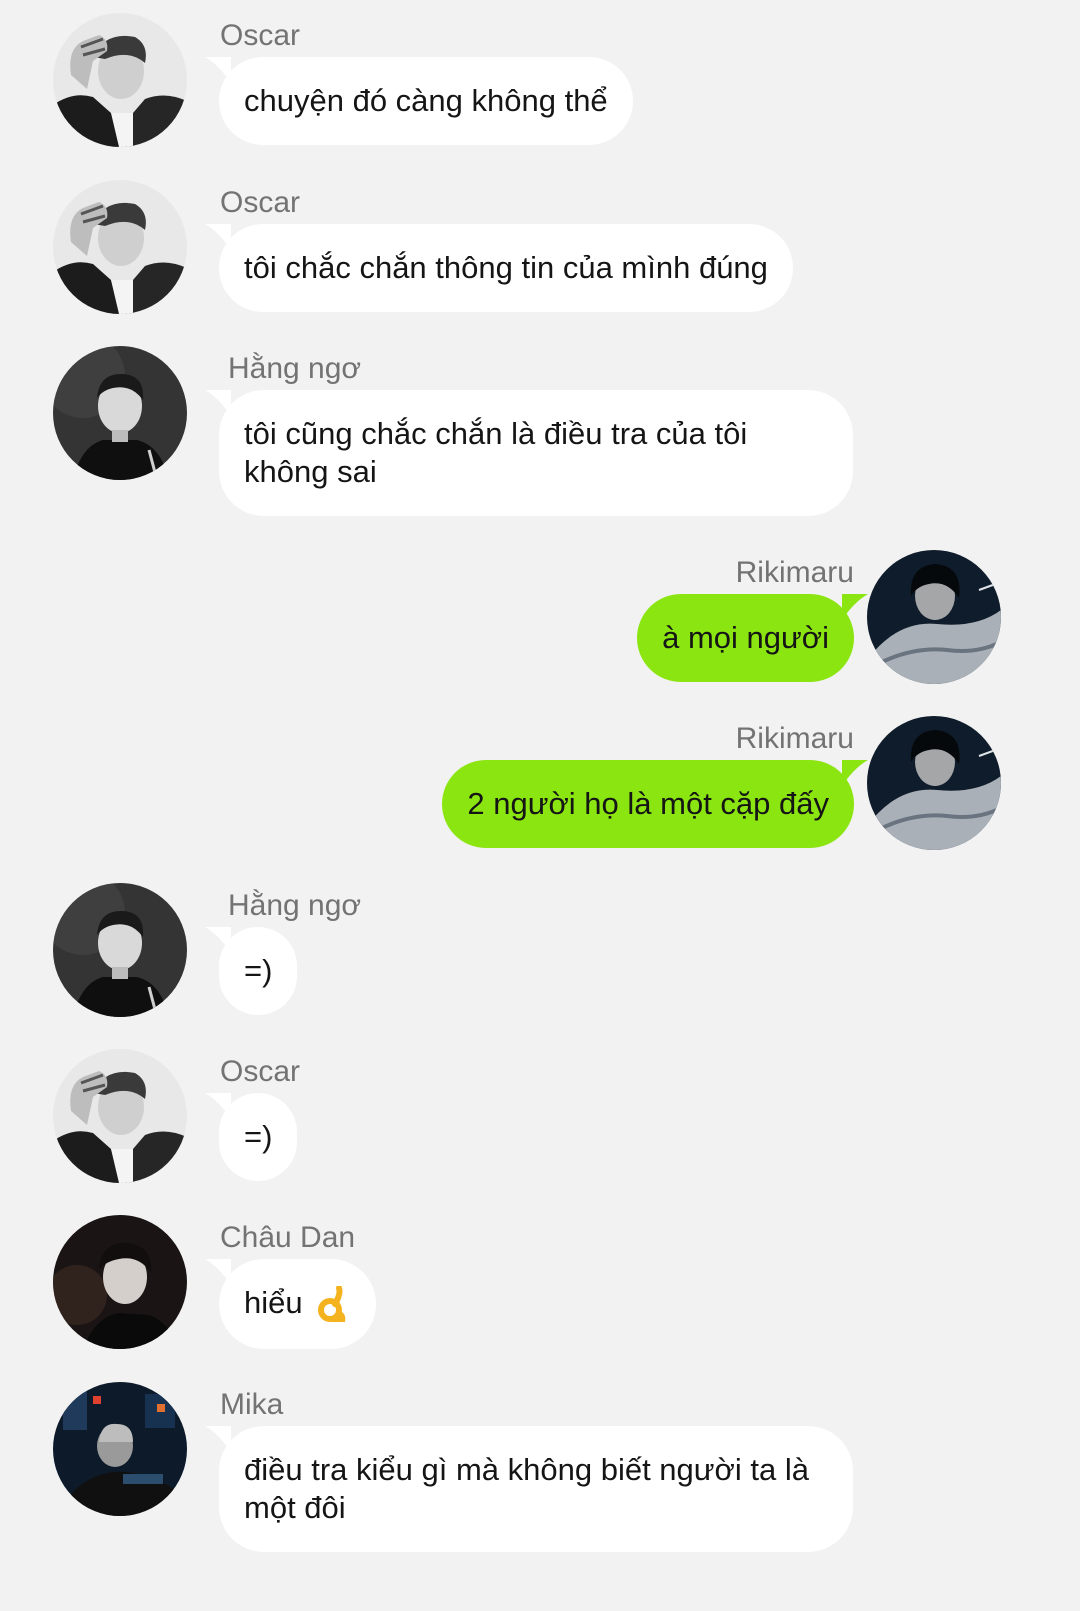 This screenshot has width=1080, height=1611. Describe the element at coordinates (120, 1282) in the screenshot. I see `chau-dan-avatar` at that location.